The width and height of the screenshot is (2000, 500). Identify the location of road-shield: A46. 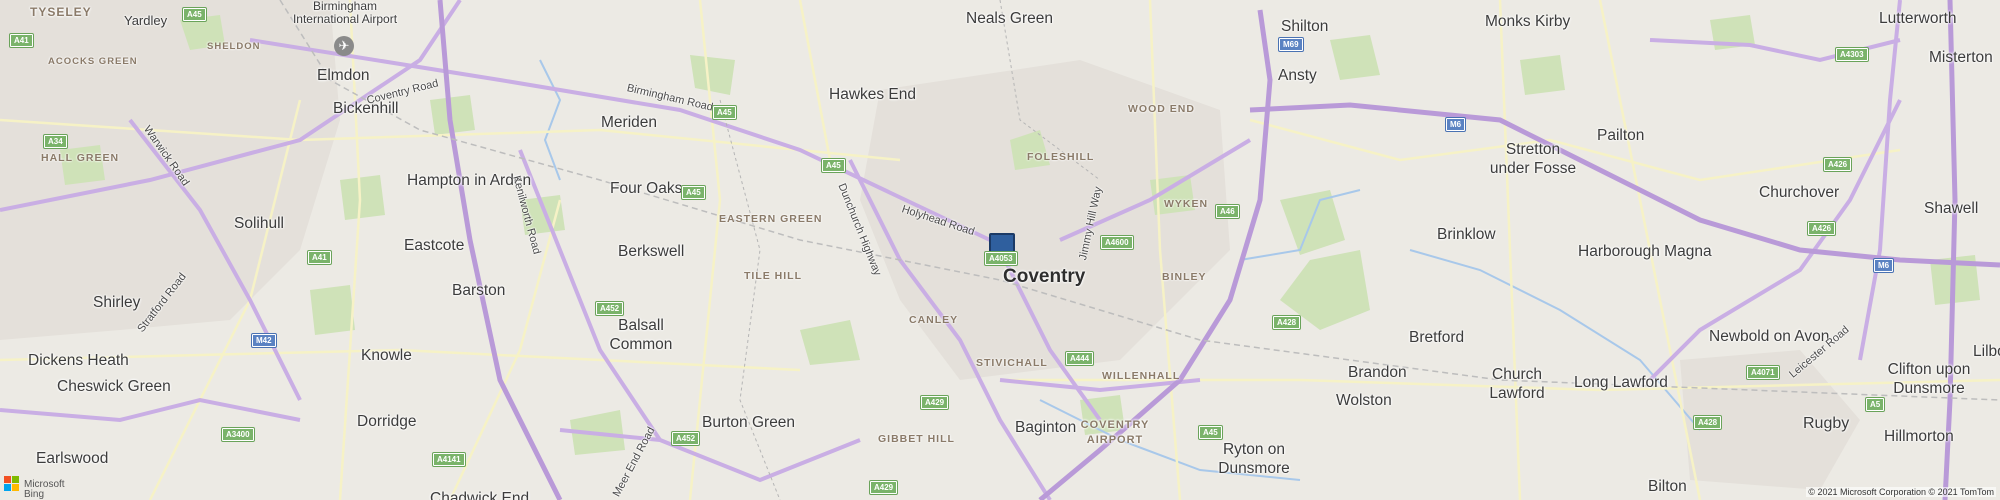
(1227, 211).